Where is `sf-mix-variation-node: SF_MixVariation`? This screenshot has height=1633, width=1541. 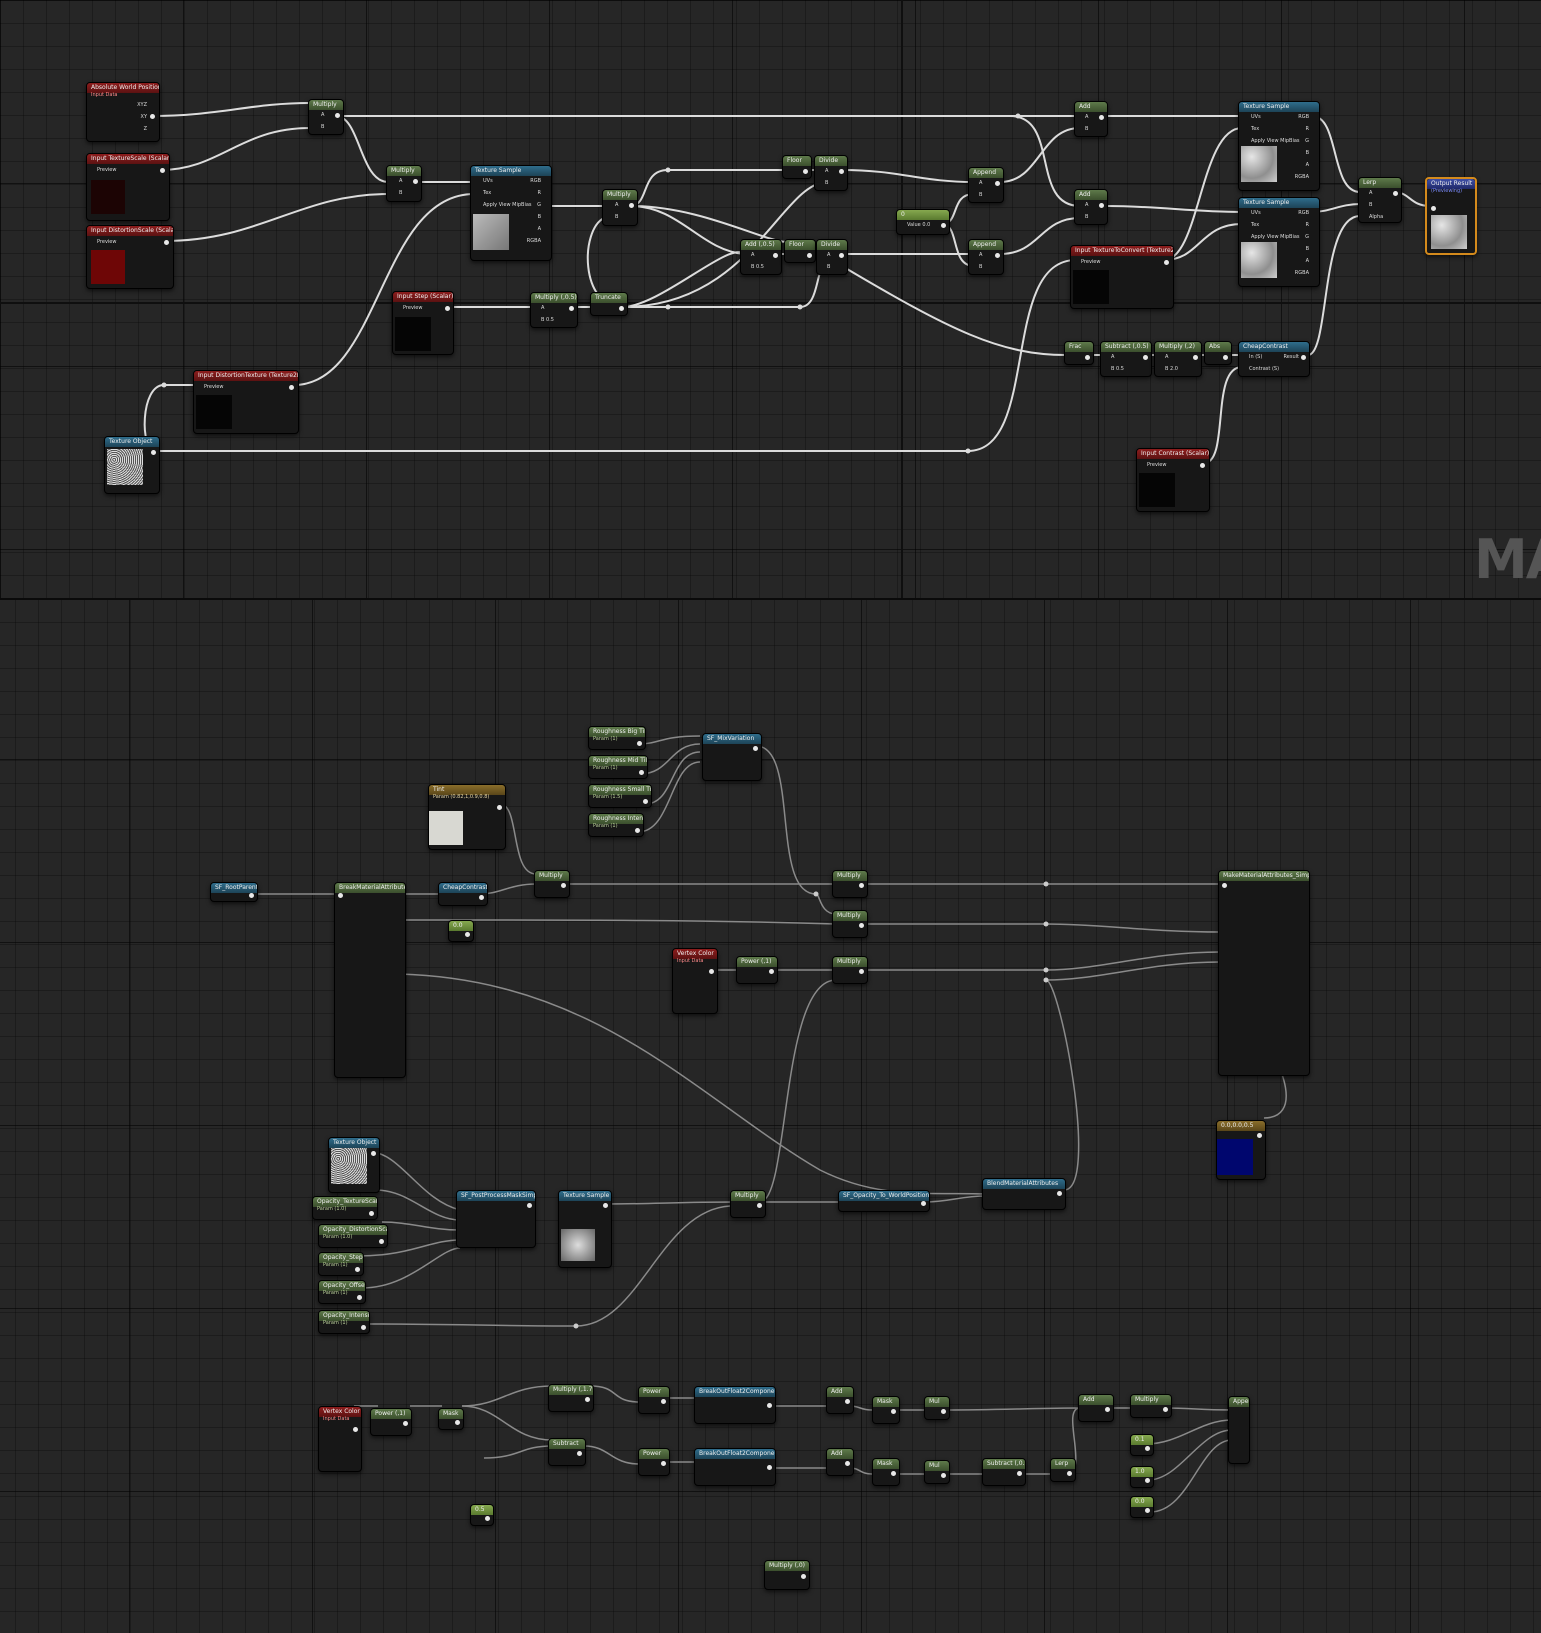 sf-mix-variation-node: SF_MixVariation is located at coordinates (732, 757).